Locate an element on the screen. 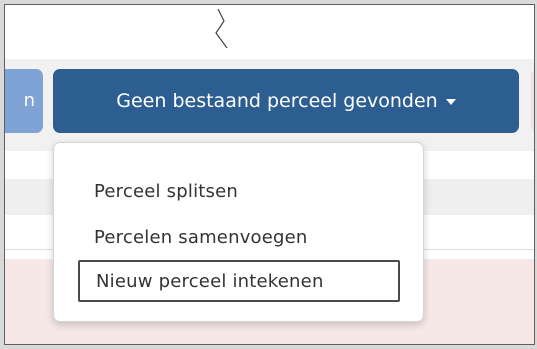 This screenshot has width=537, height=349. menu-item-split-parcel: Perceel splitsen is located at coordinates (239, 191).